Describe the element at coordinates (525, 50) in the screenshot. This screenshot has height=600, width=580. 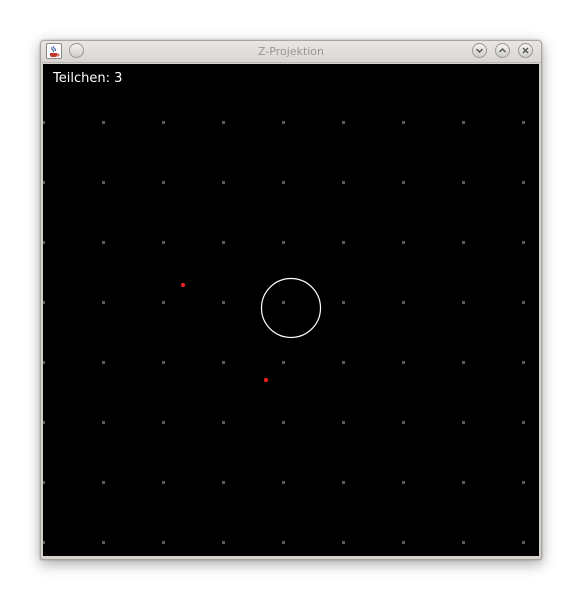
I see `close-icon` at that location.